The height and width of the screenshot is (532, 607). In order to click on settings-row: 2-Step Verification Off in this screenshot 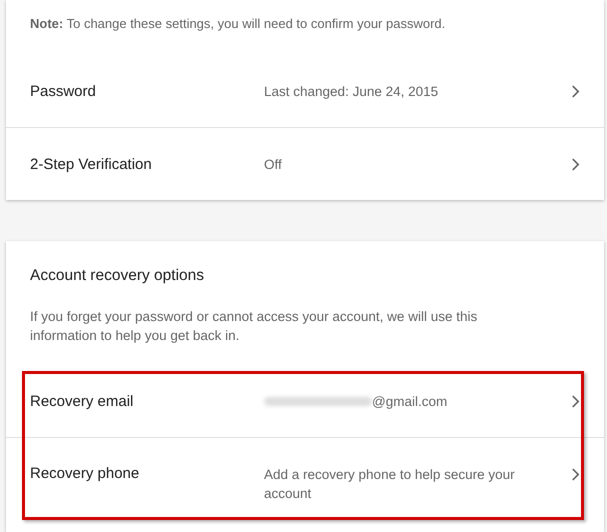, I will do `click(305, 163)`.